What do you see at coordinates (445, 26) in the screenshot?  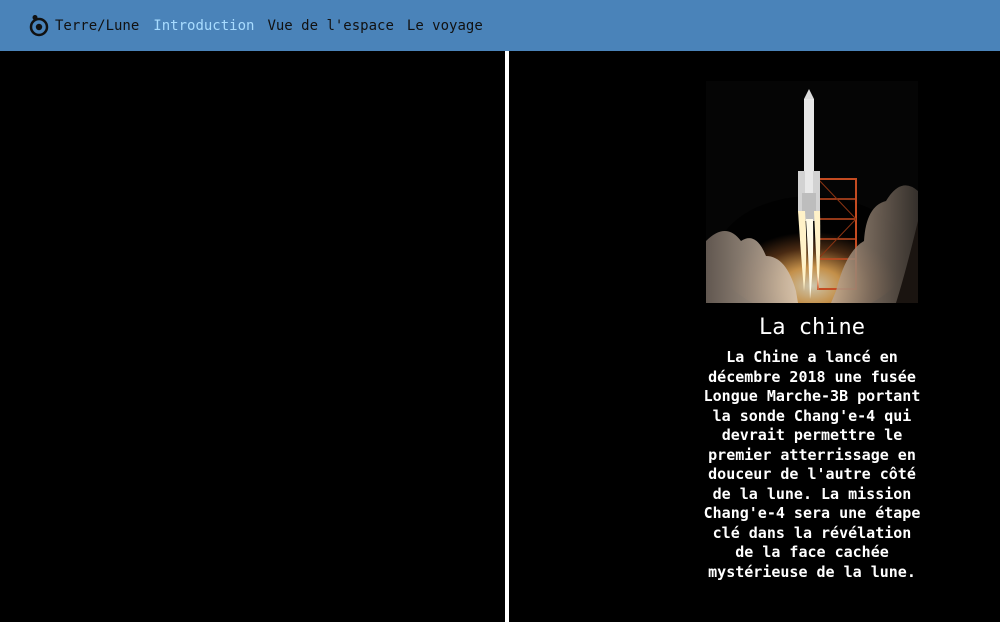 I see `nav-link-voyage: Le voyage` at bounding box center [445, 26].